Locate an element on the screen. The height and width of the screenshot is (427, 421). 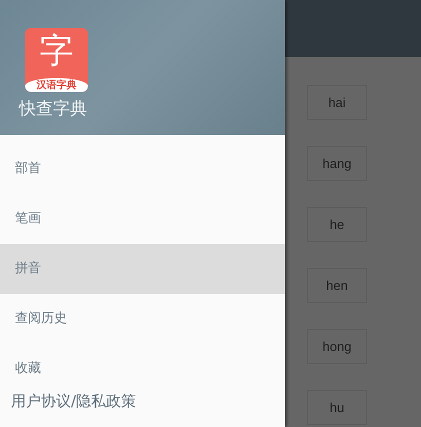
app-name: 快查字典 is located at coordinates (53, 109).